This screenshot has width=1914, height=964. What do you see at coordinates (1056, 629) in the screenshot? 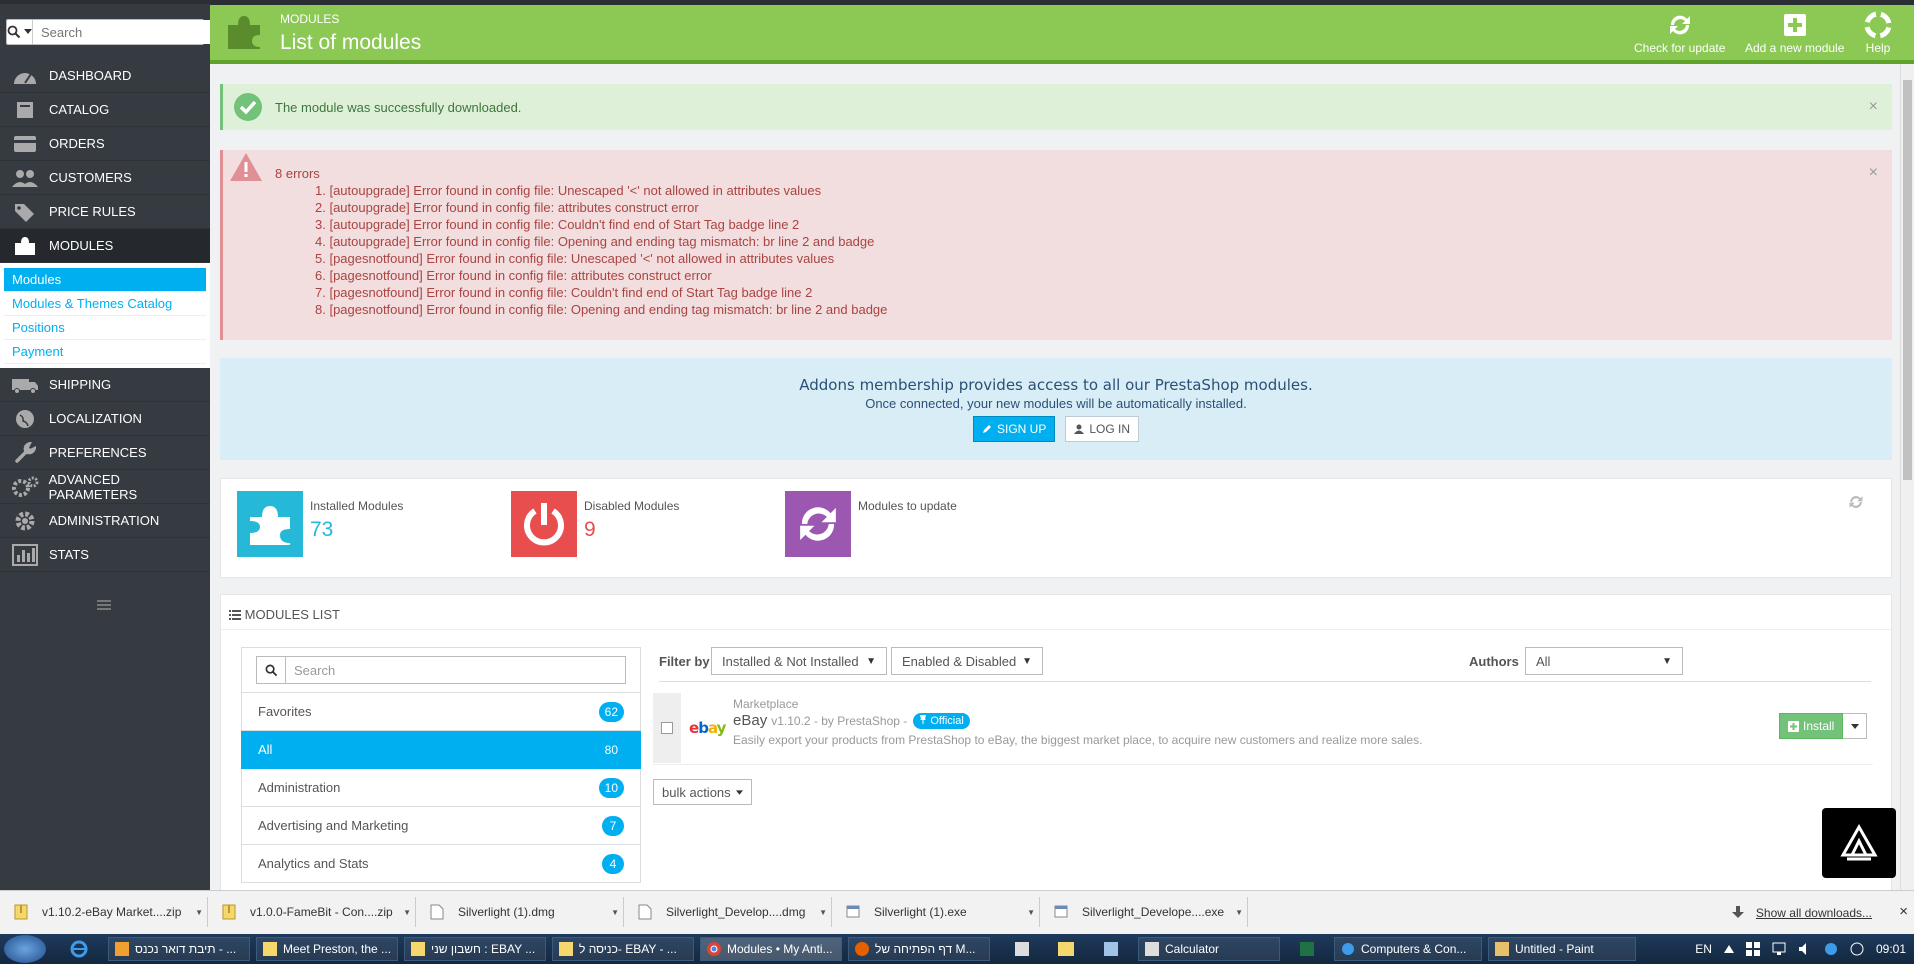
I see `heading-divider` at bounding box center [1056, 629].